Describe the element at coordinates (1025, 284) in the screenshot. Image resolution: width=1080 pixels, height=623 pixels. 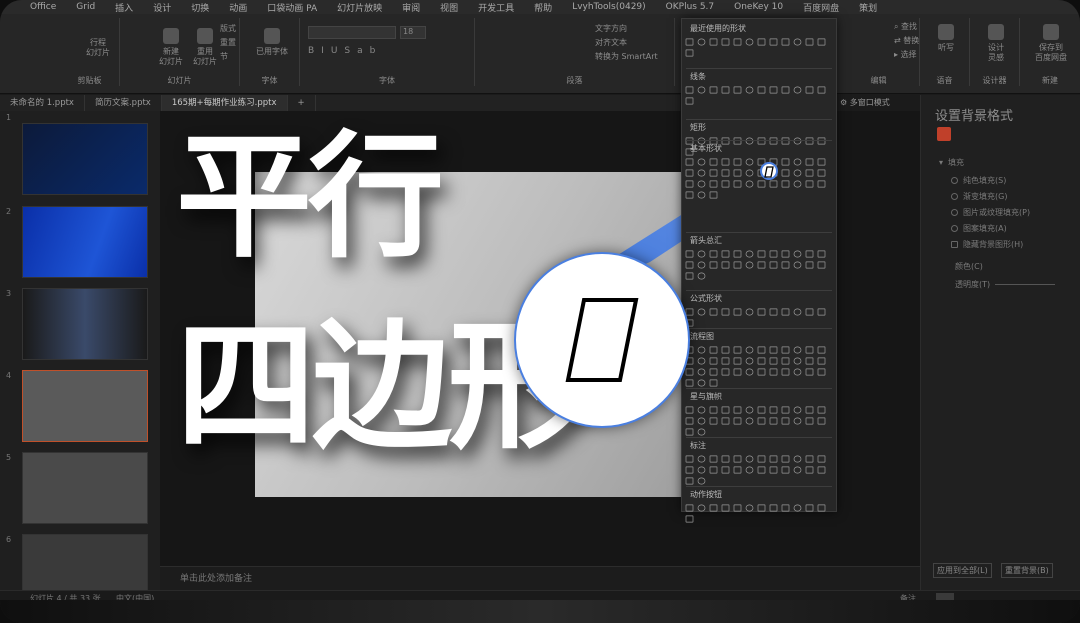
I see `slider-track` at that location.